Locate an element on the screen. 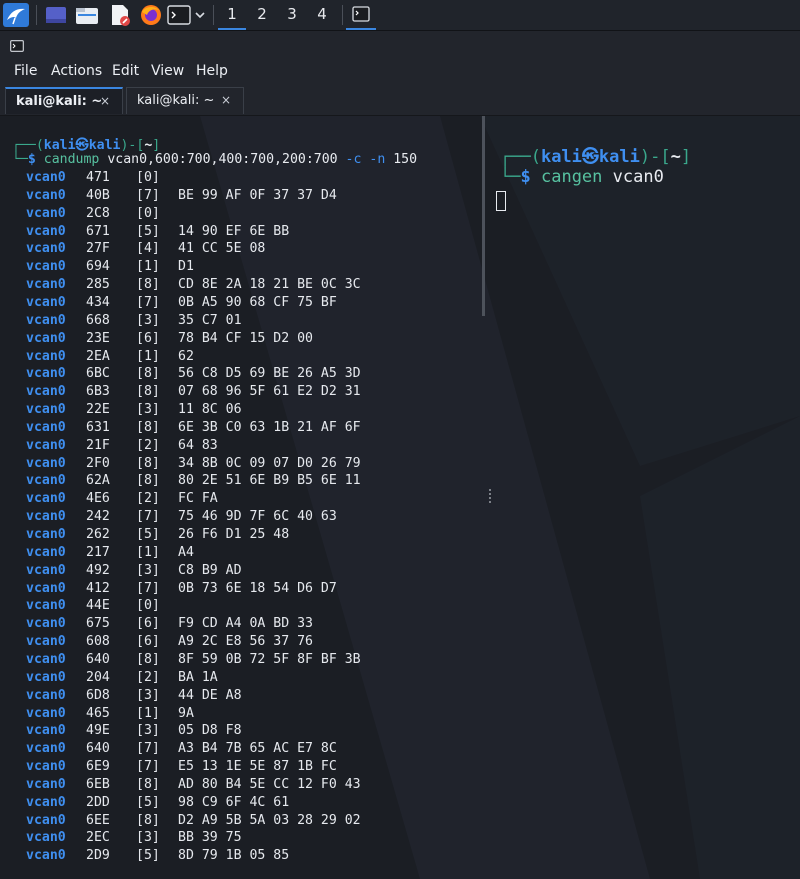  workspace-1: 1 is located at coordinates (232, 15).